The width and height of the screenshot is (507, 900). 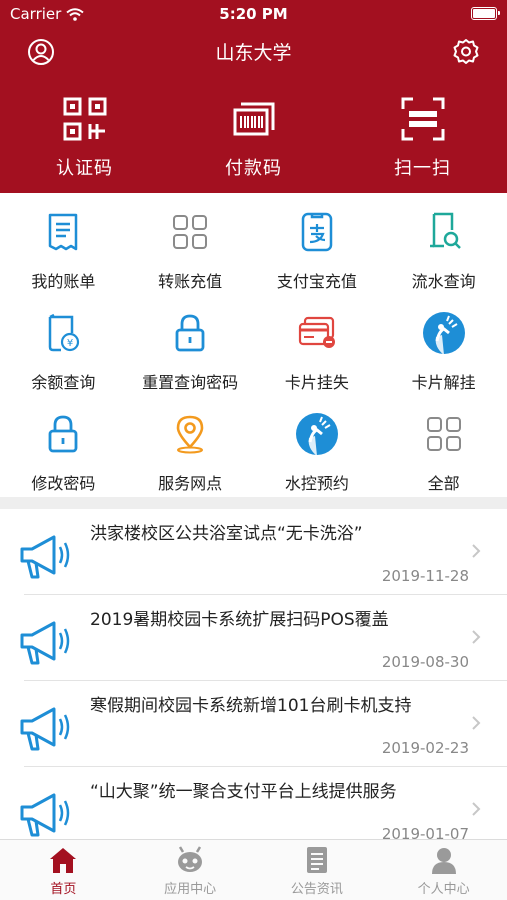 I want to click on water-booking-label: 水控预约, so click(x=316, y=483).